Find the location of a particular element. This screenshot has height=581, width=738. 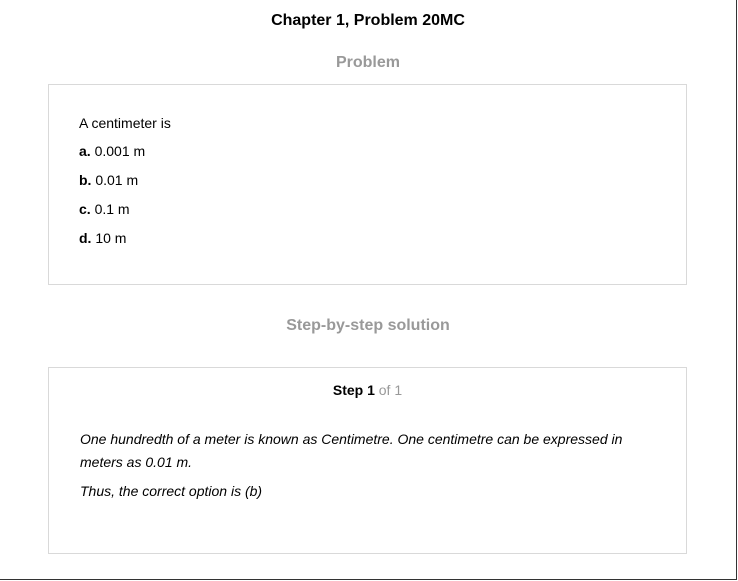

option-letter: a. is located at coordinates (85, 151).